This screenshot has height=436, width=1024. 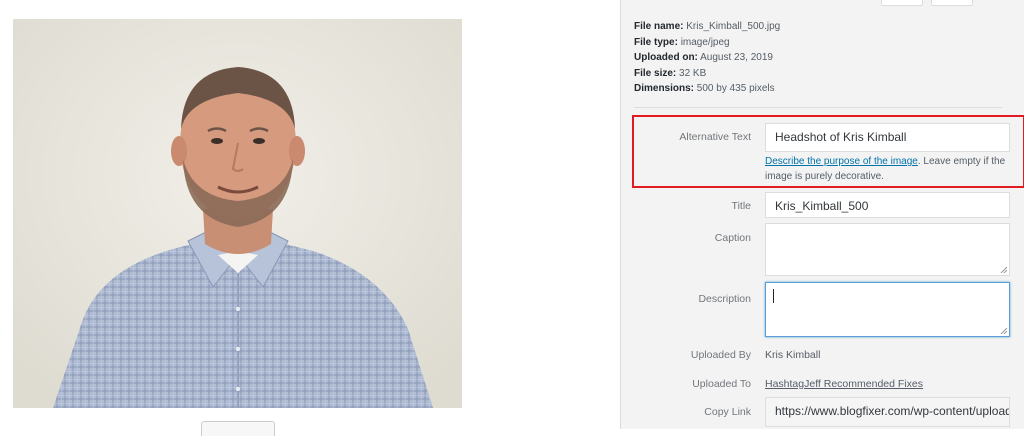 I want to click on uploaded-to-label: Uploaded To, so click(x=721, y=384).